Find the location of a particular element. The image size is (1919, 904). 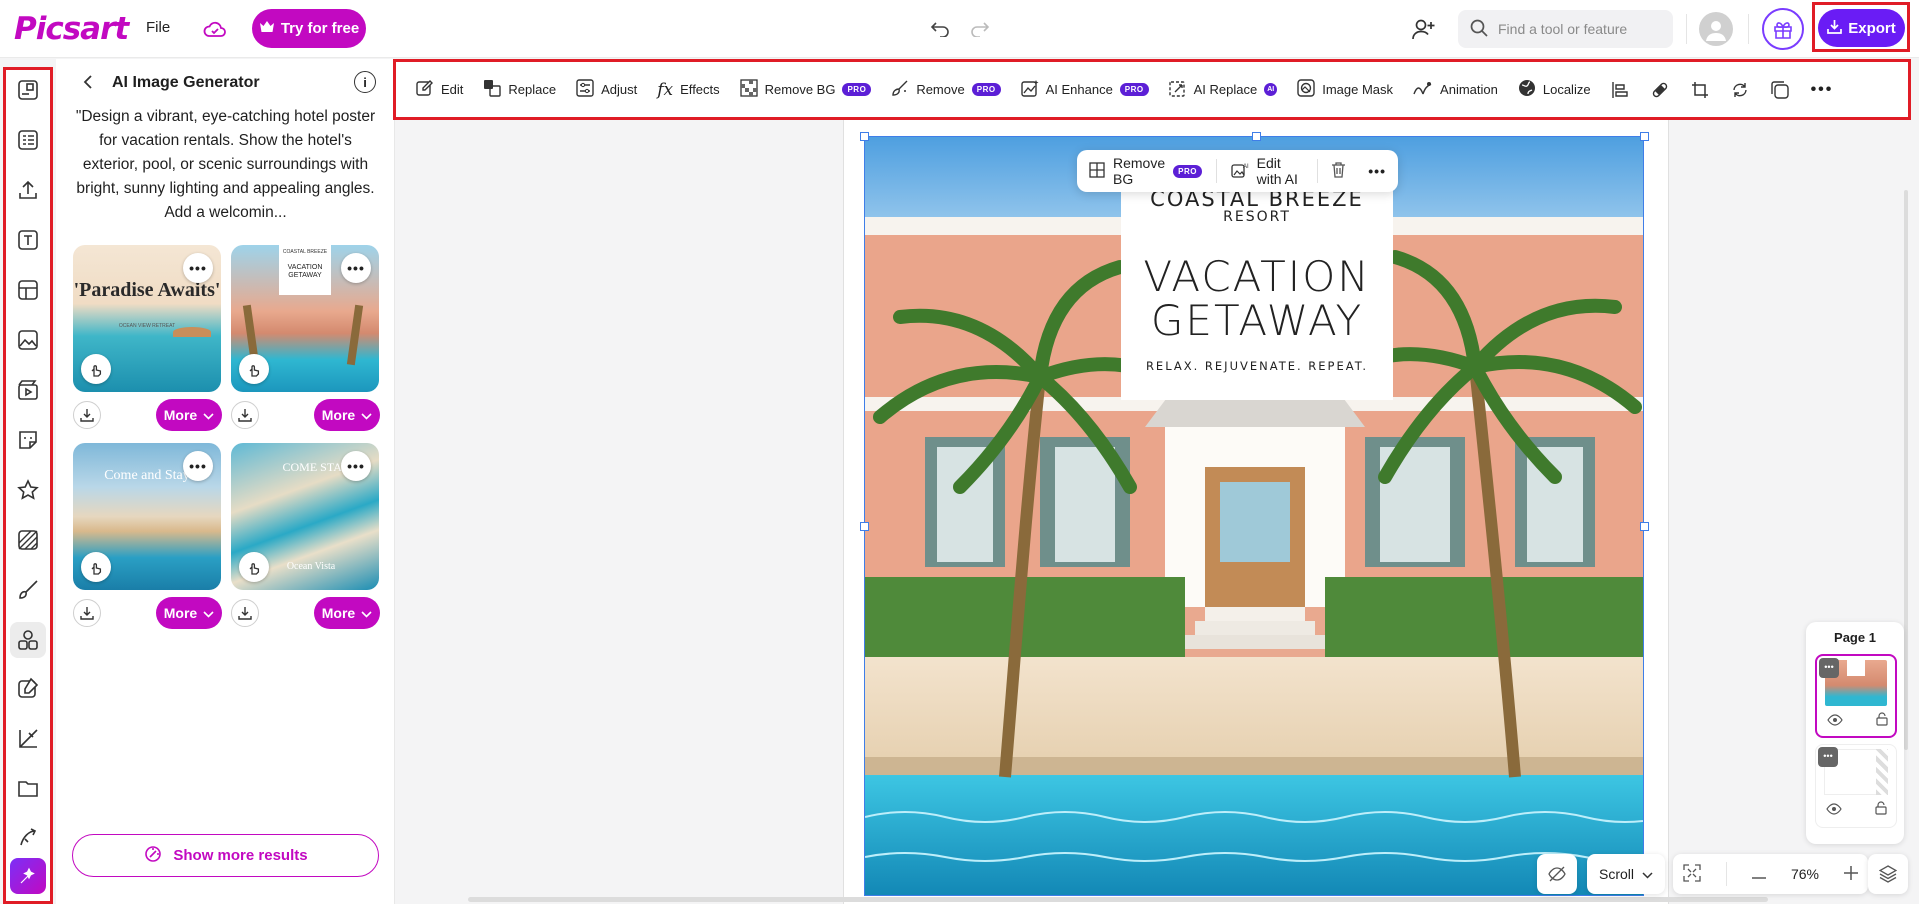

zoom-in-icon is located at coordinates (1850, 874).